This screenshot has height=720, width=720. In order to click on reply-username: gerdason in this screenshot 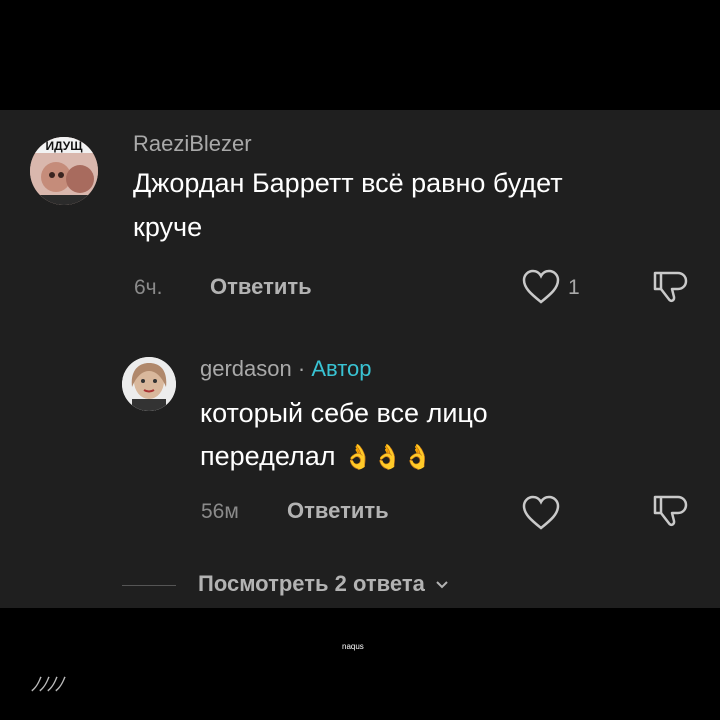, I will do `click(246, 368)`.